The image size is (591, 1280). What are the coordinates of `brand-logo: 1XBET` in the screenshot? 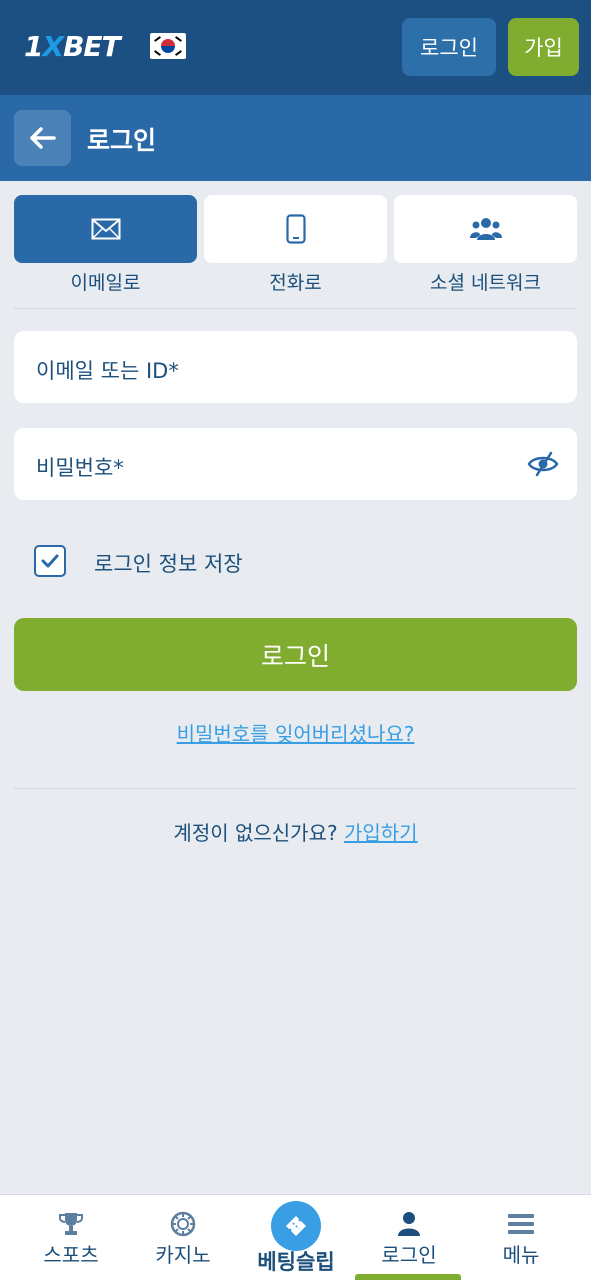 It's located at (72, 46).